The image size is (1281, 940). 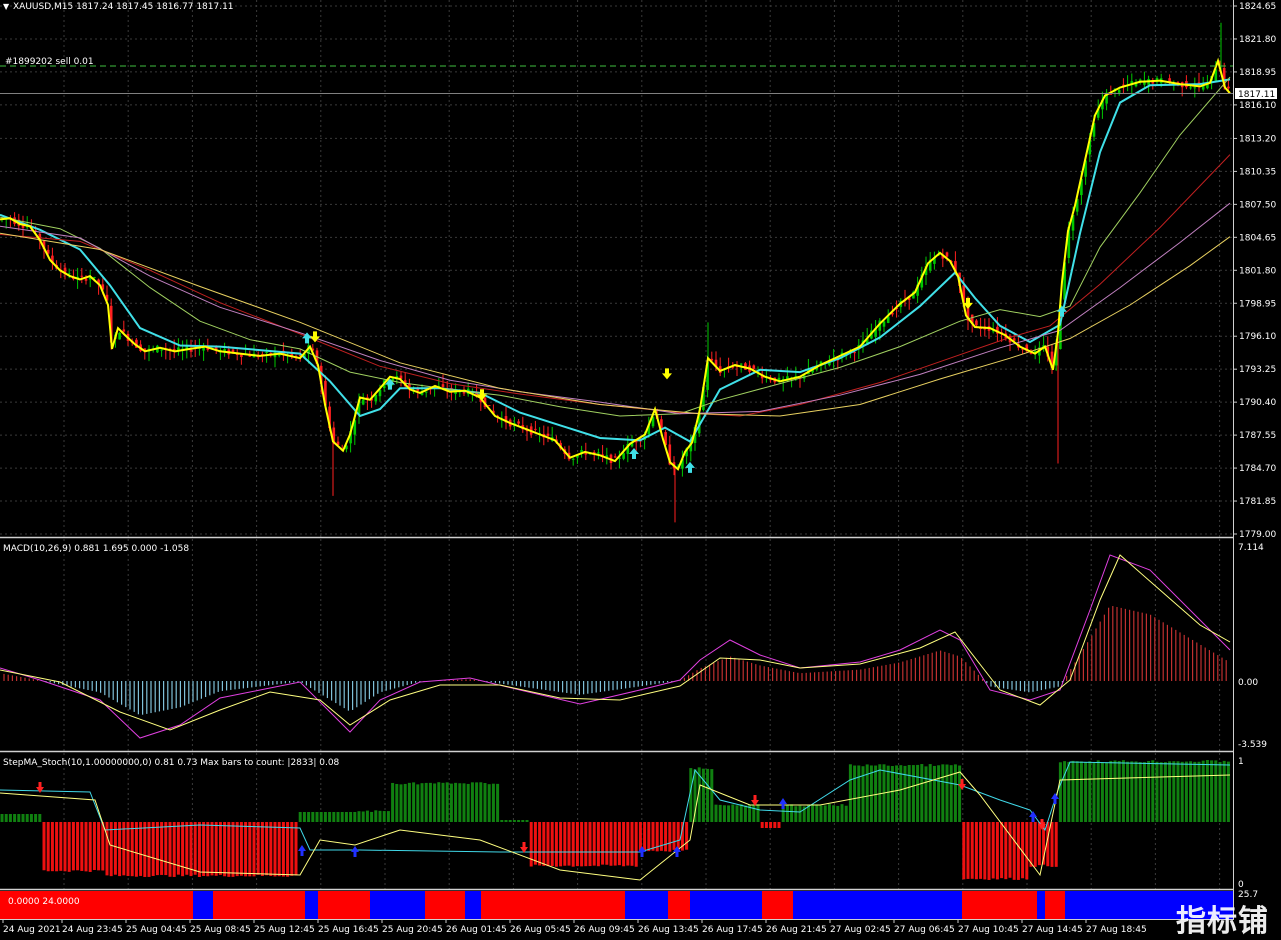 I want to click on watermark: 指标铺, so click(x=1222, y=921).